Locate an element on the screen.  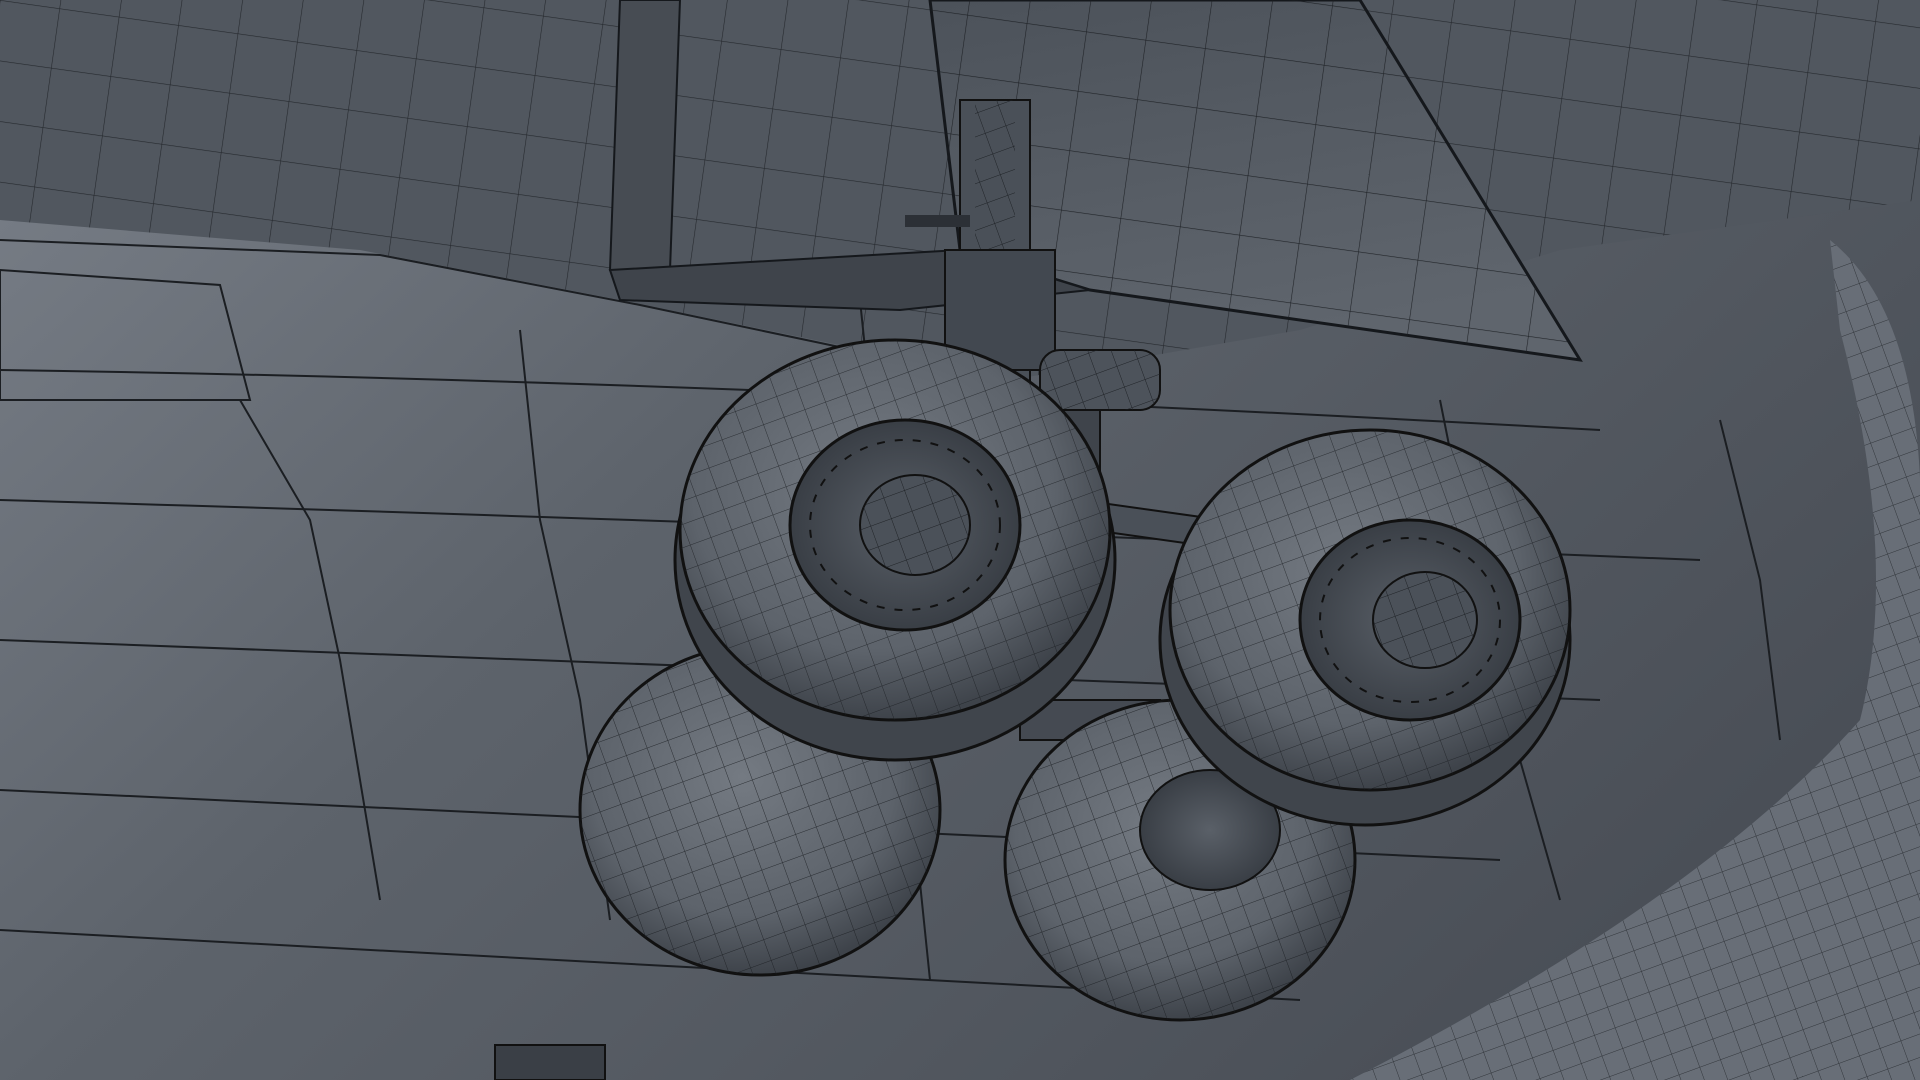
wheel-front-right is located at coordinates (1365, 627).